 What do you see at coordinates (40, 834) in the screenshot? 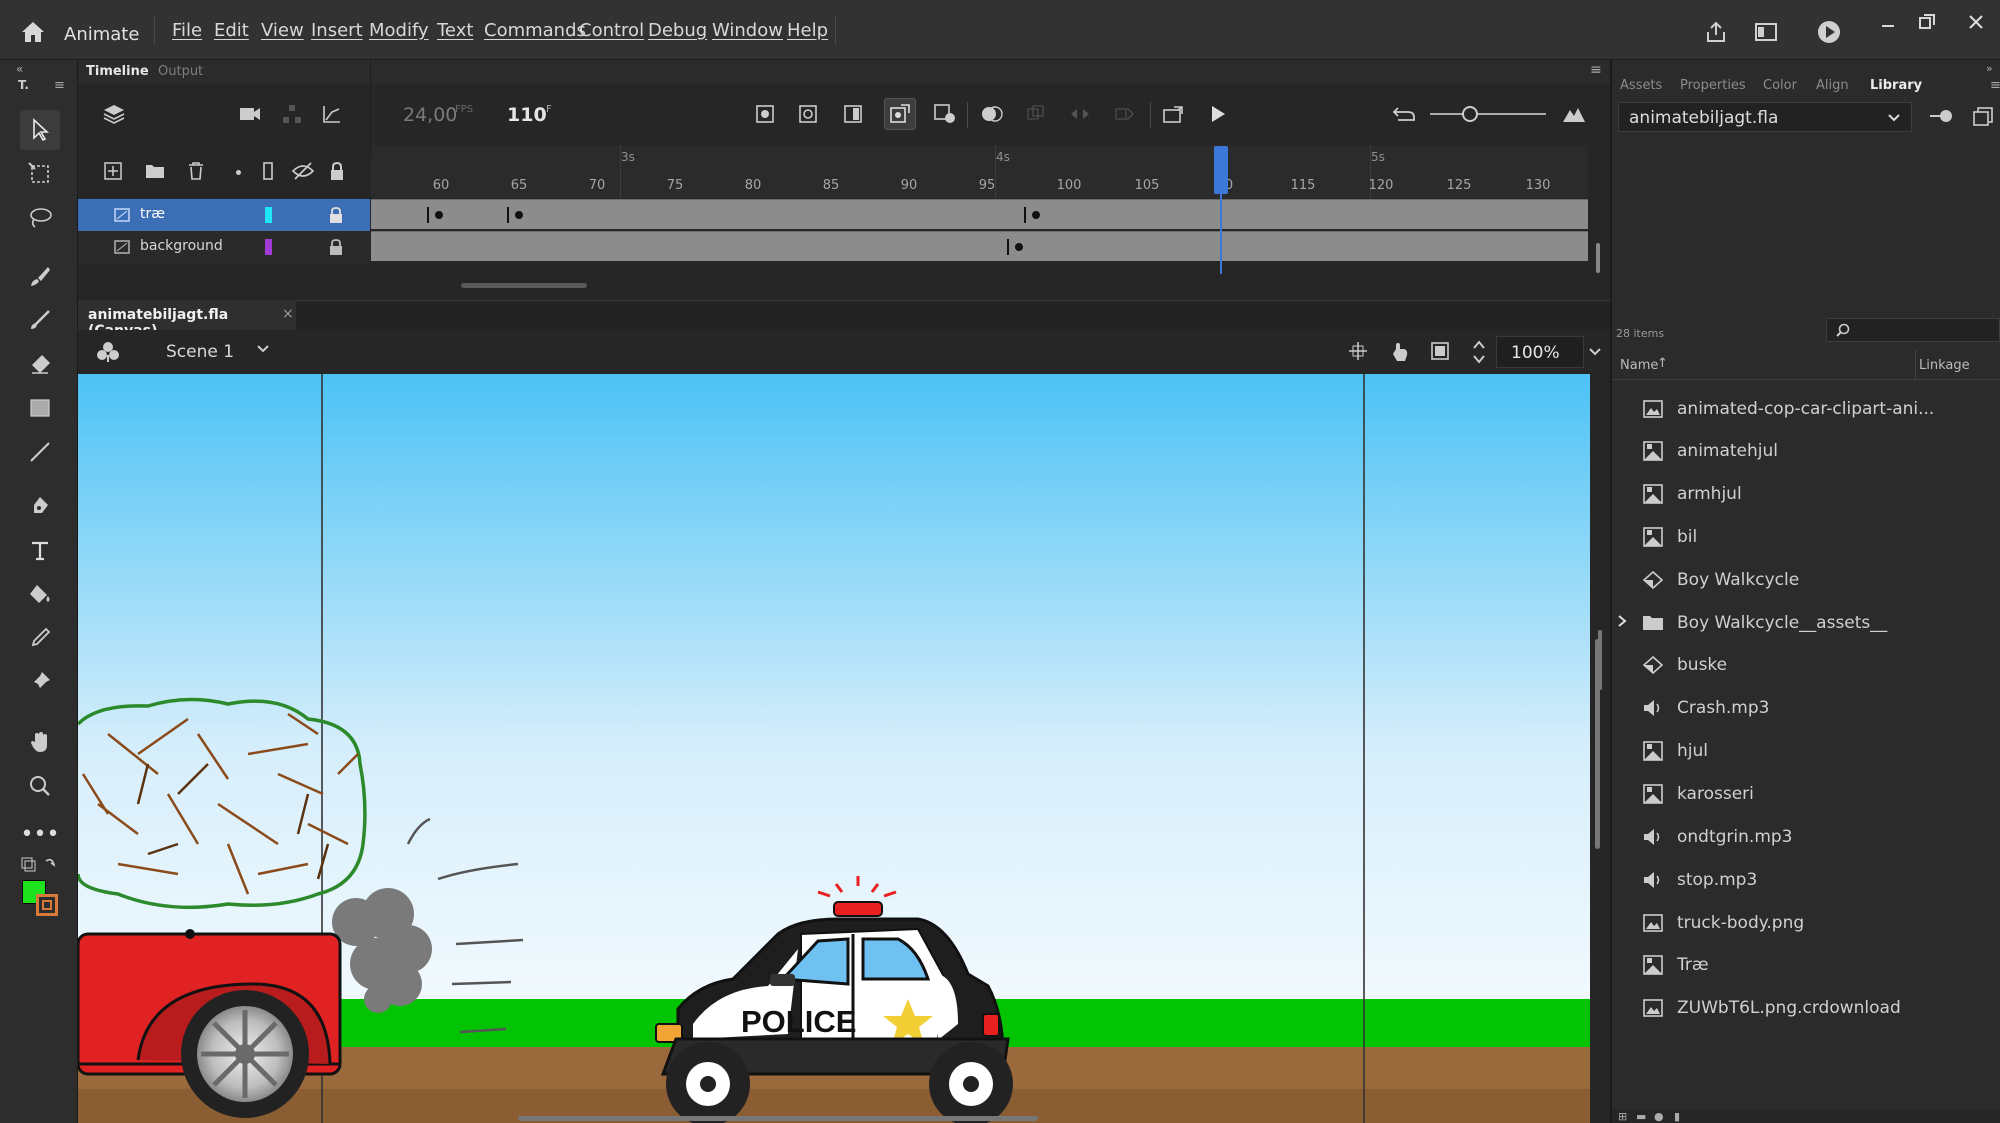
I see `more-tools-icon: •••` at bounding box center [40, 834].